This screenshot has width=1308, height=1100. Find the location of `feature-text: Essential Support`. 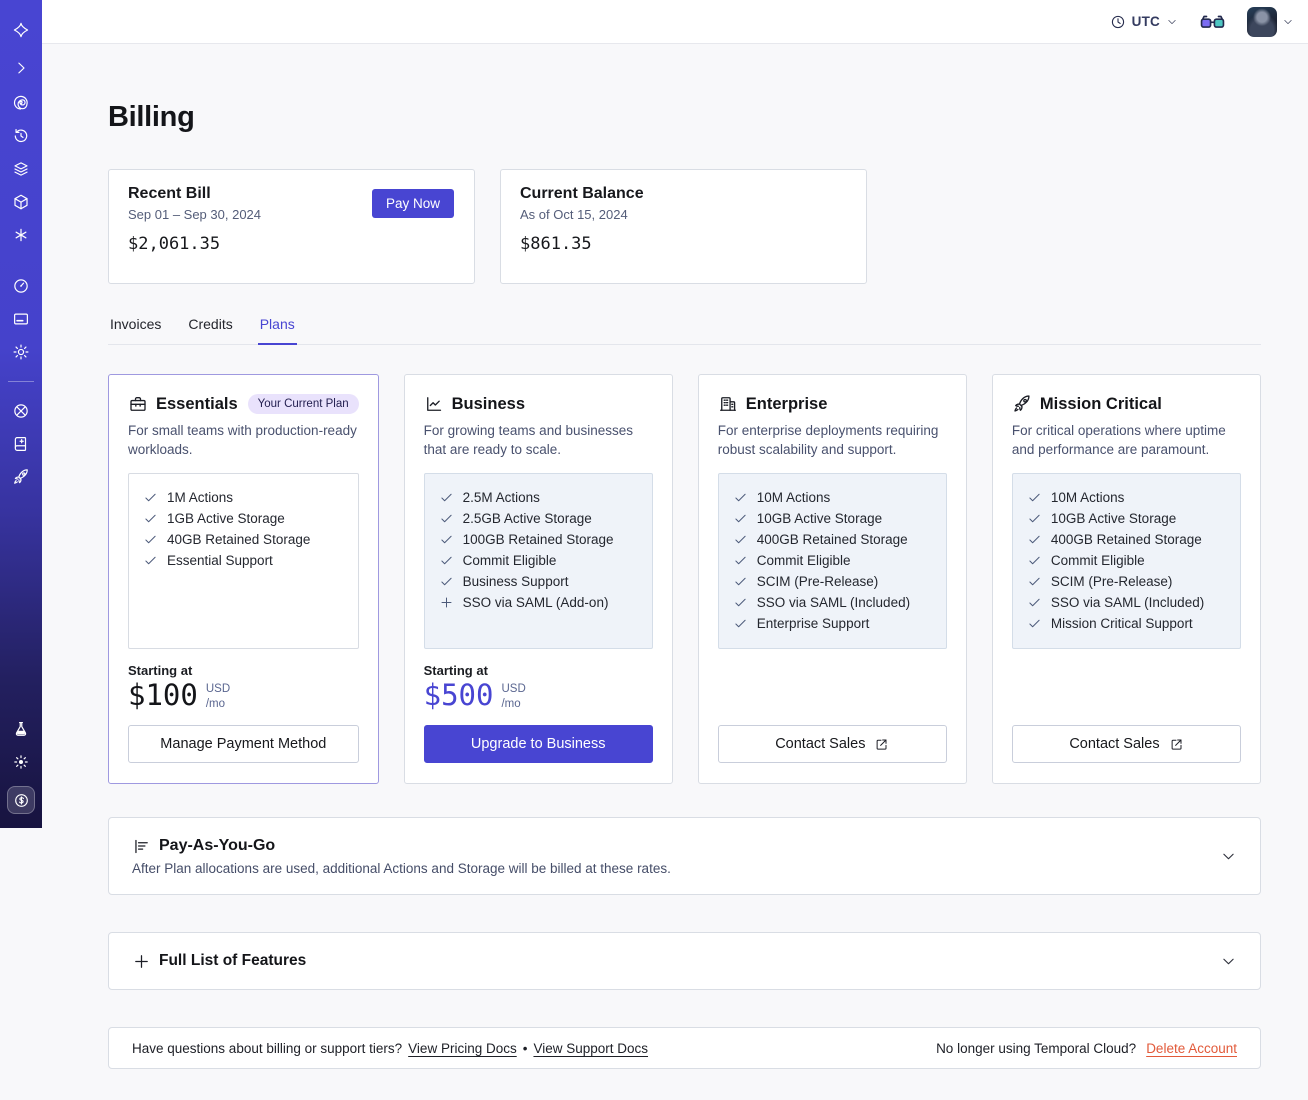

feature-text: Essential Support is located at coordinates (220, 560).